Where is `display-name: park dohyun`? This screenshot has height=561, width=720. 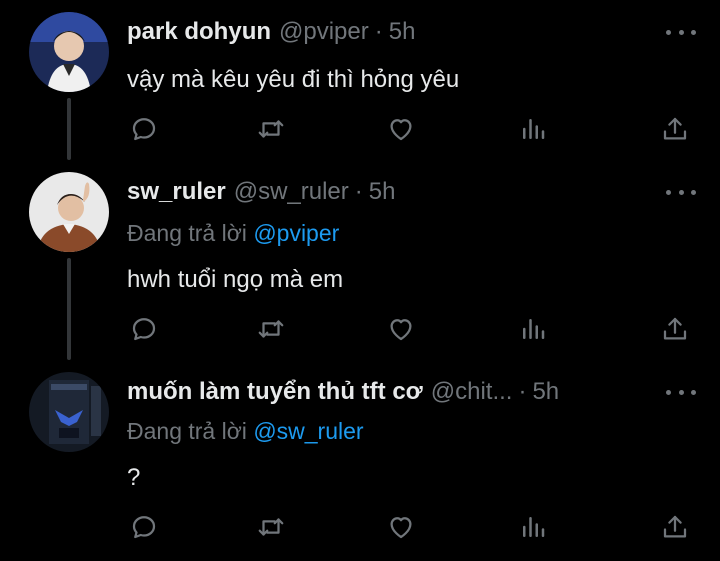 display-name: park dohyun is located at coordinates (199, 32).